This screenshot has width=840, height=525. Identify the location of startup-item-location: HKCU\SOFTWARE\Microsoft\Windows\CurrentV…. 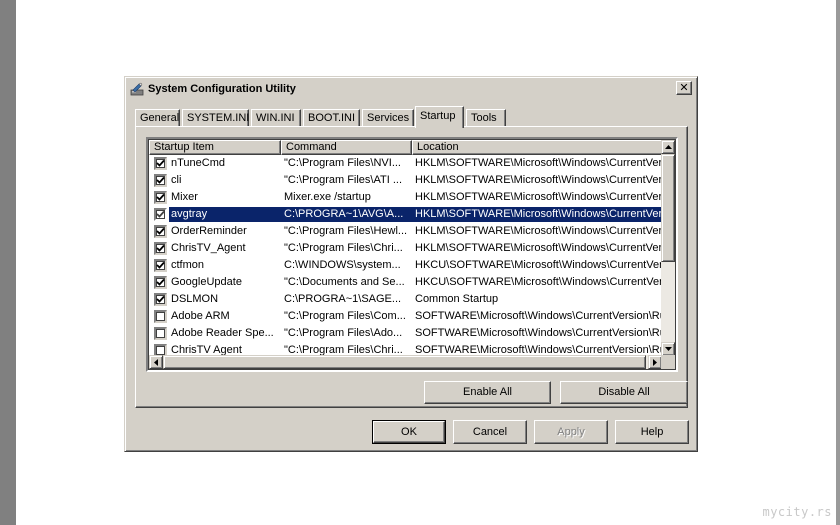
(538, 265).